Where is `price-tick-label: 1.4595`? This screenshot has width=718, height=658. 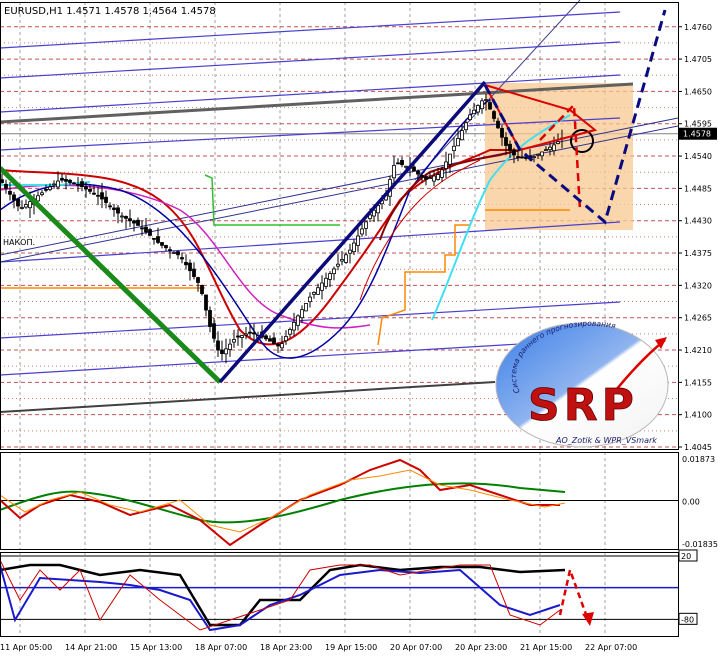
price-tick-label: 1.4595 is located at coordinates (698, 124).